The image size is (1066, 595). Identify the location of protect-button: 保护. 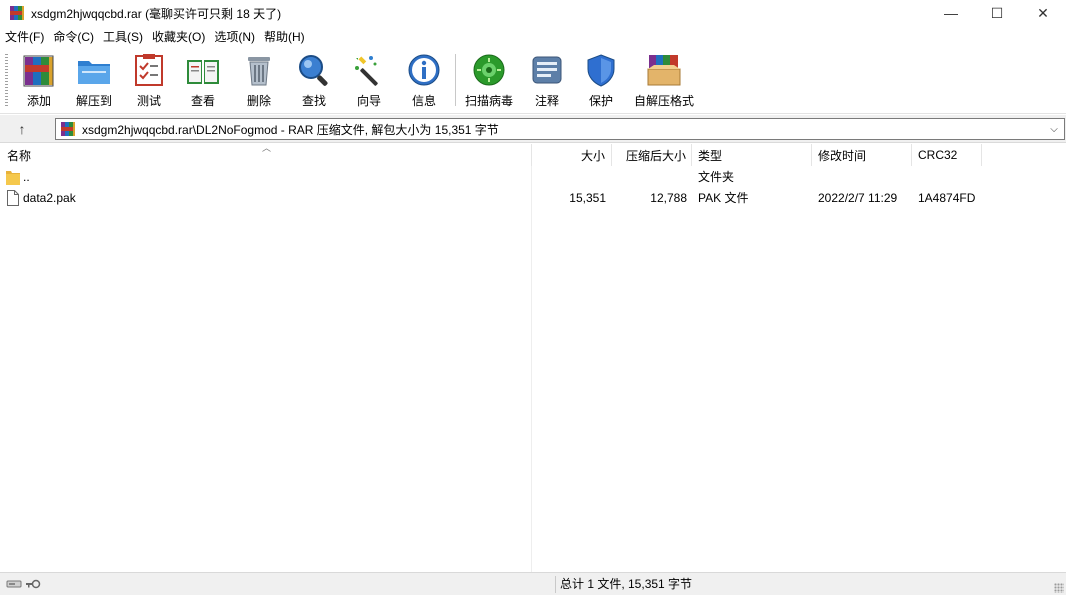
(601, 81).